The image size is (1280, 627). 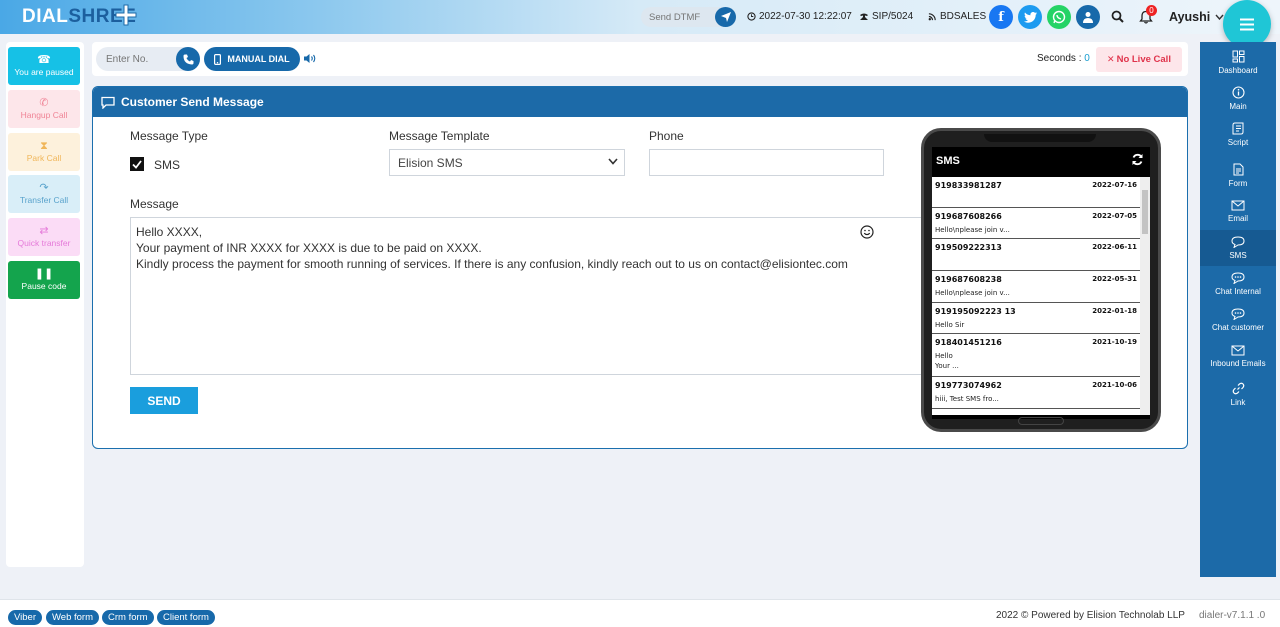 I want to click on paused-status-button: ☎ You are paused, so click(x=44, y=66).